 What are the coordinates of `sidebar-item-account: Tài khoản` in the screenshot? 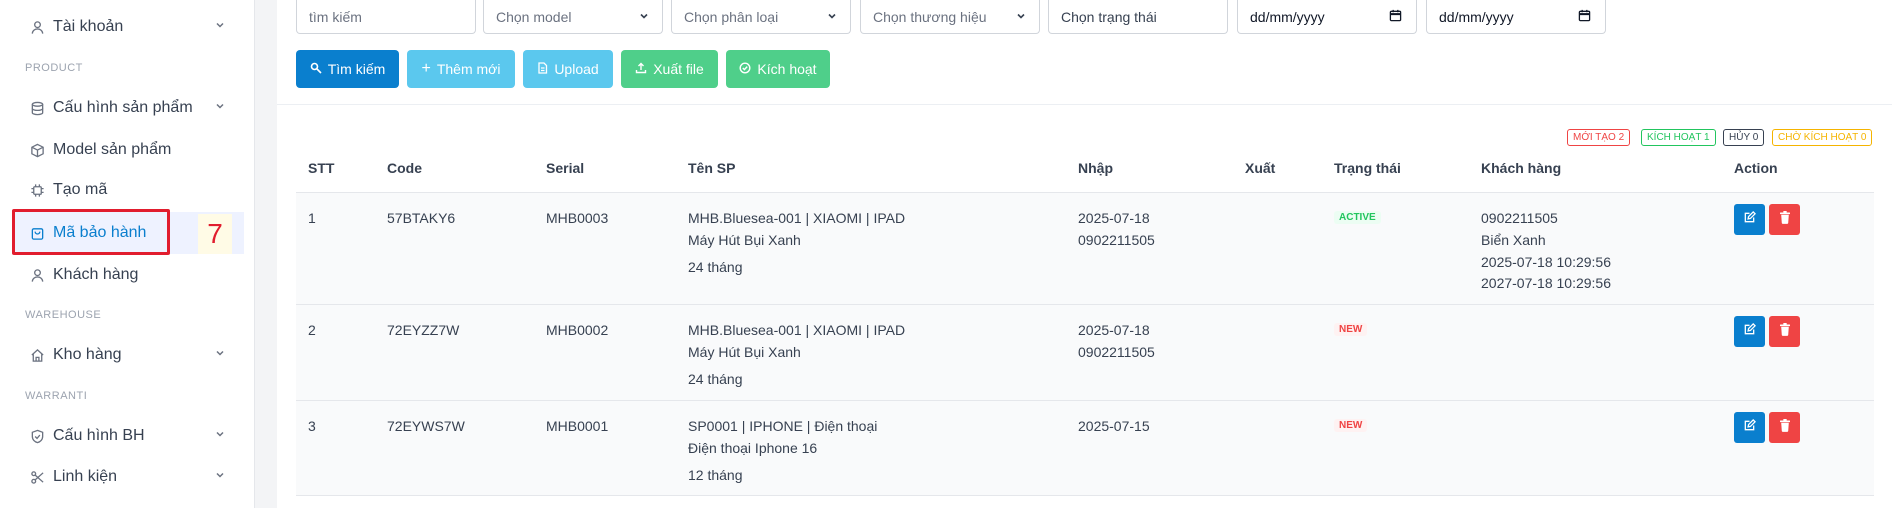 It's located at (127, 27).